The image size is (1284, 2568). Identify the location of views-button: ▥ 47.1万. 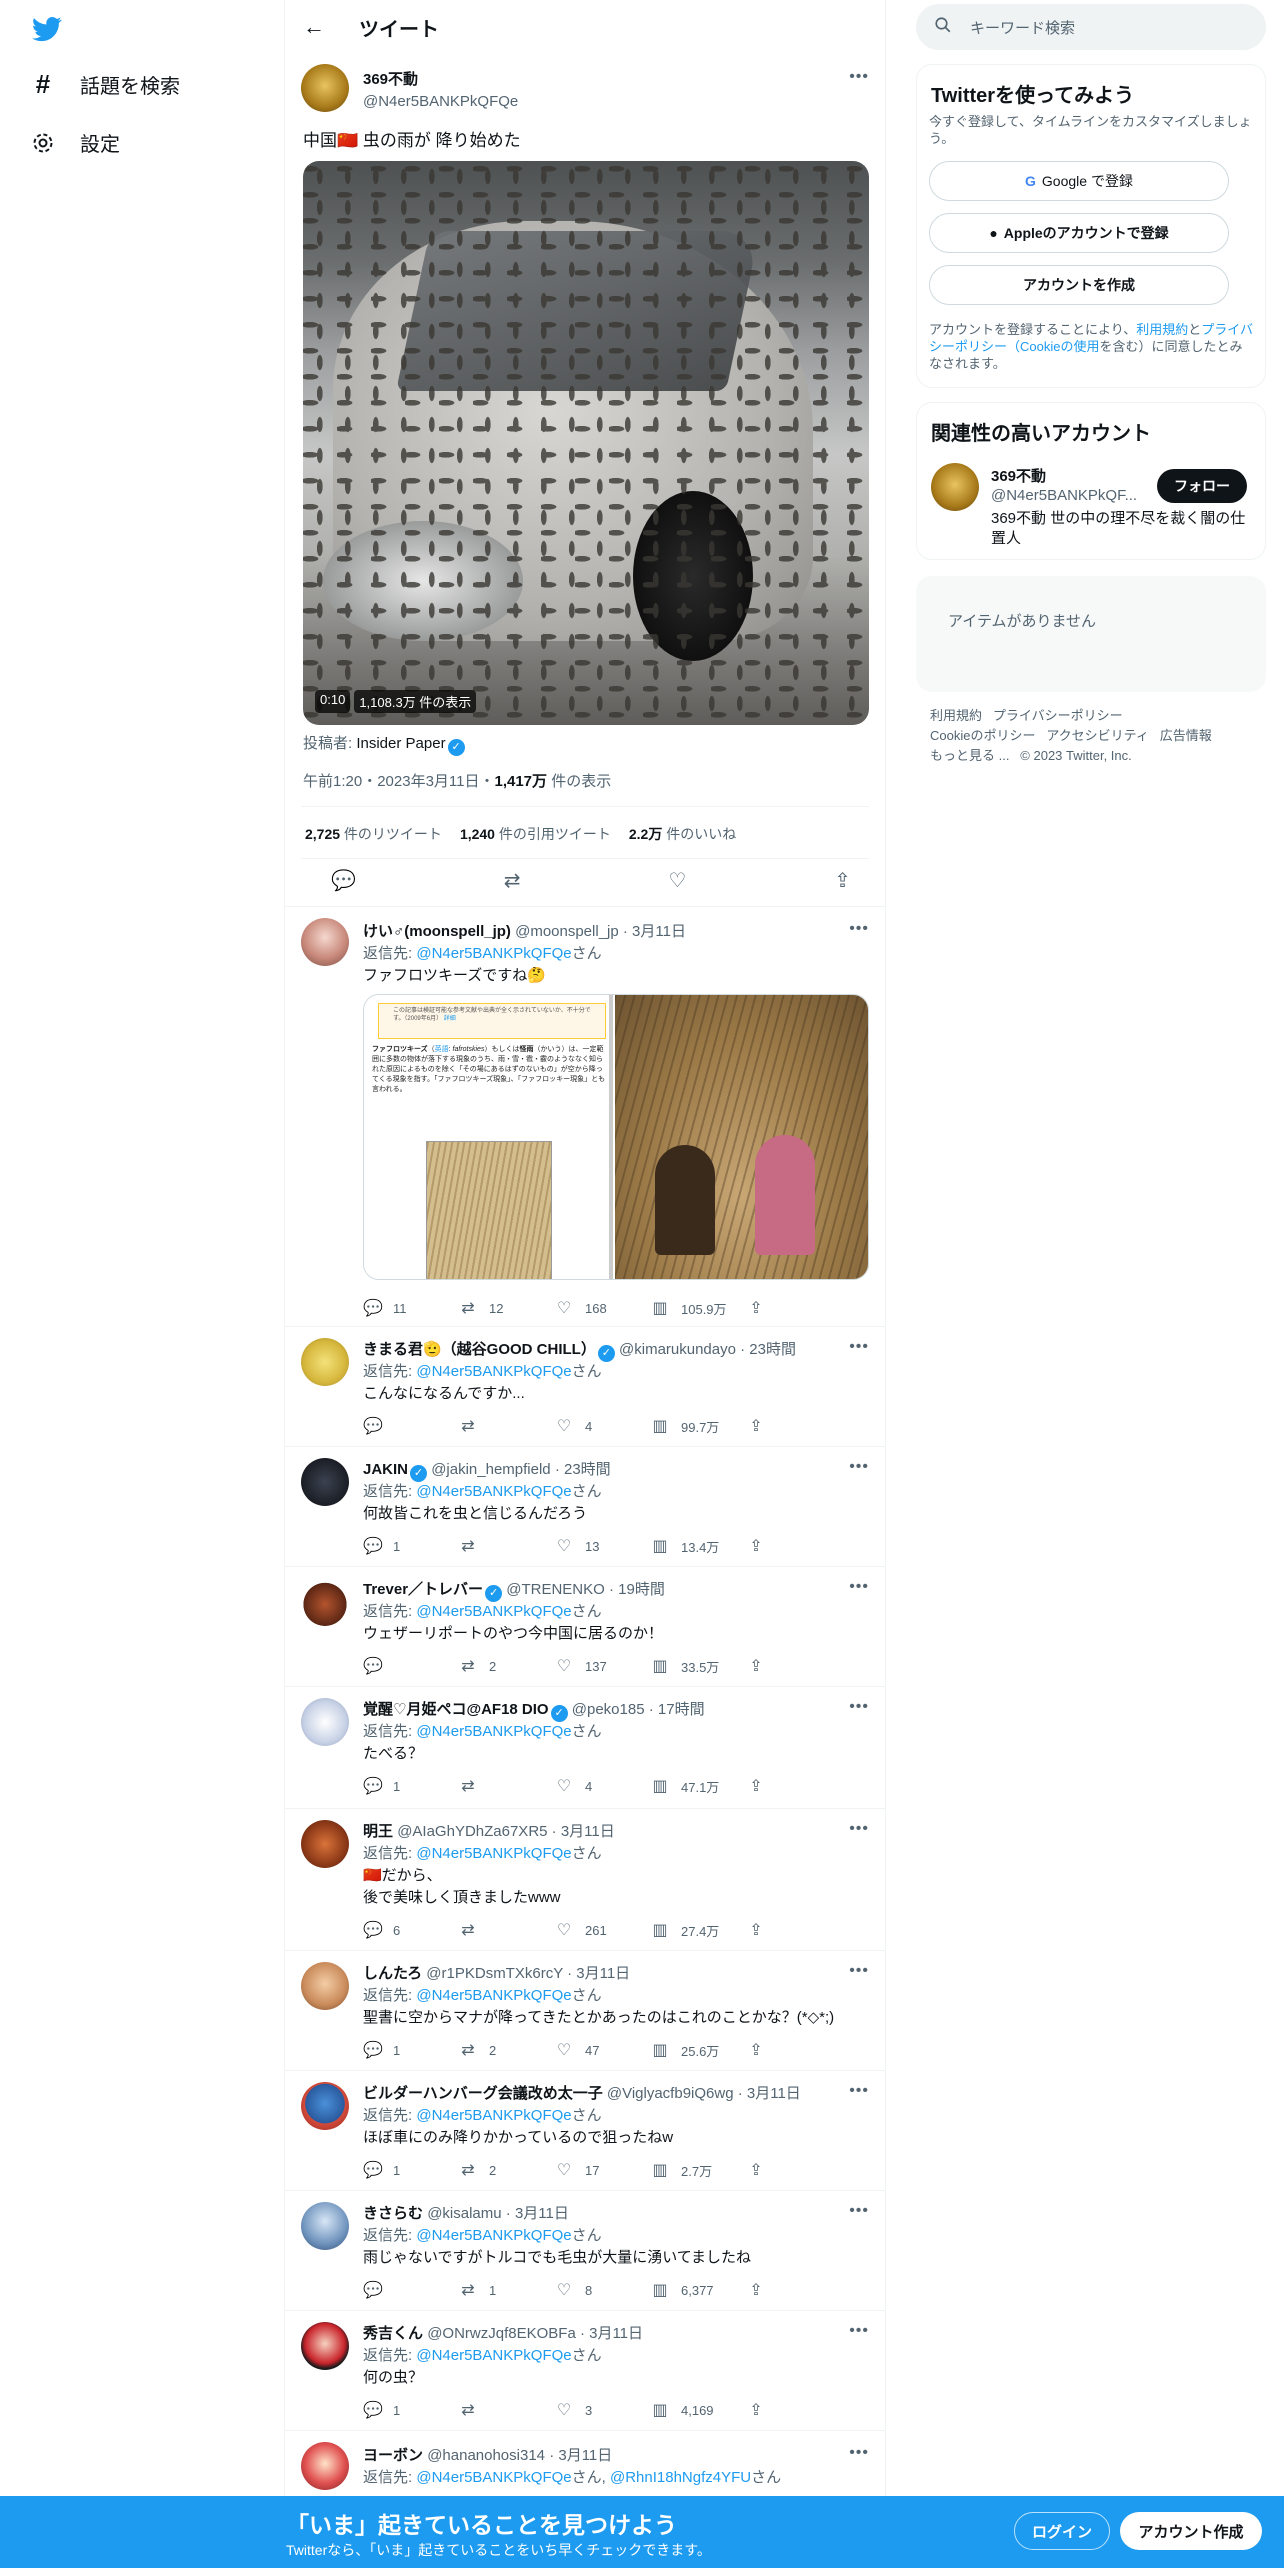
(699, 1786).